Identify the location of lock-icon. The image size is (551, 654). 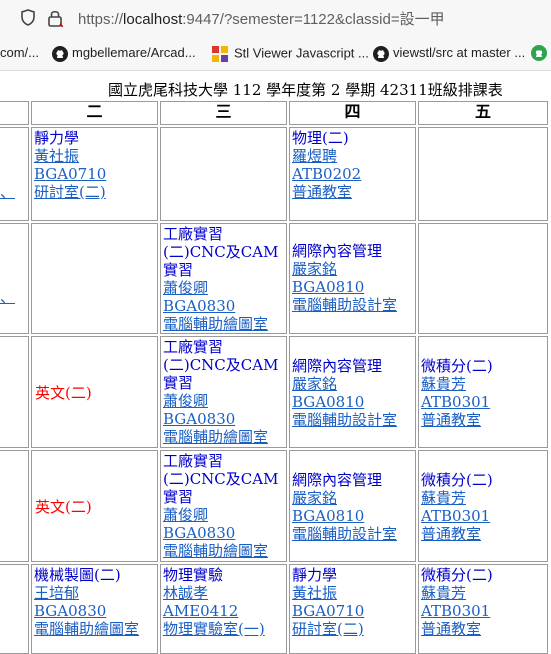
(55, 18).